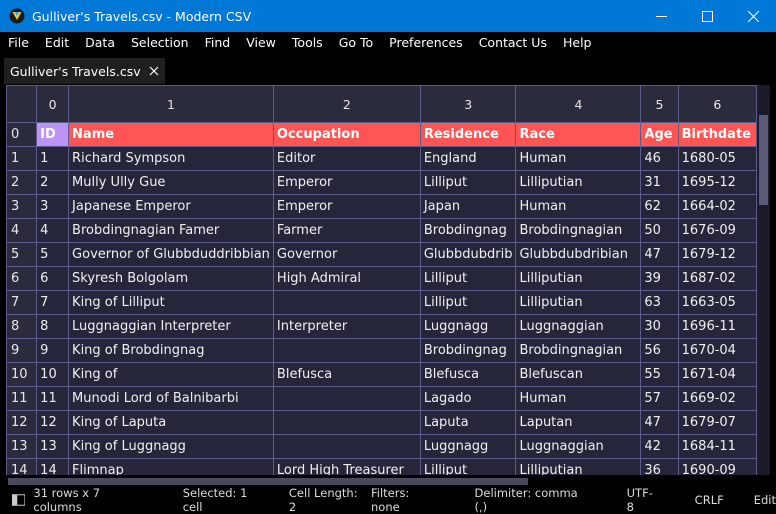  I want to click on row-header: 14, so click(22, 466).